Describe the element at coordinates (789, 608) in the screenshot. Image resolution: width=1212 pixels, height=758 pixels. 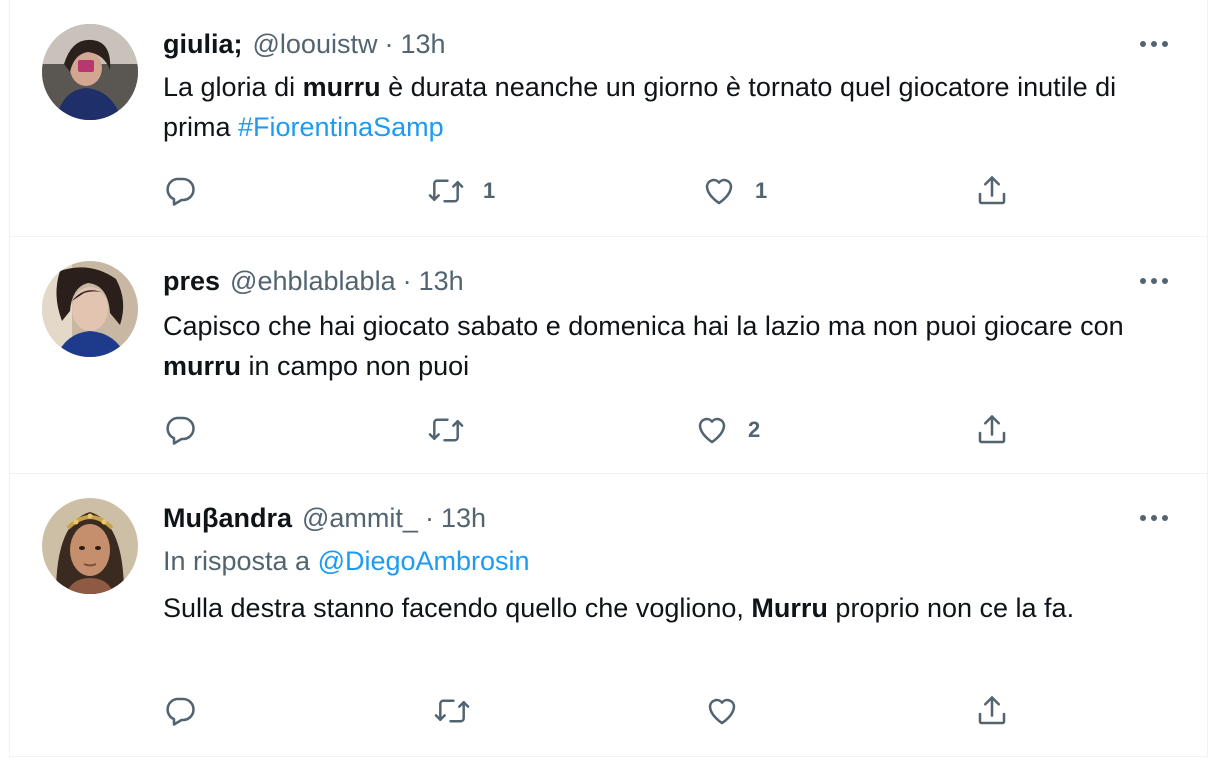
I see `highlighted-keyword: Murru` at that location.